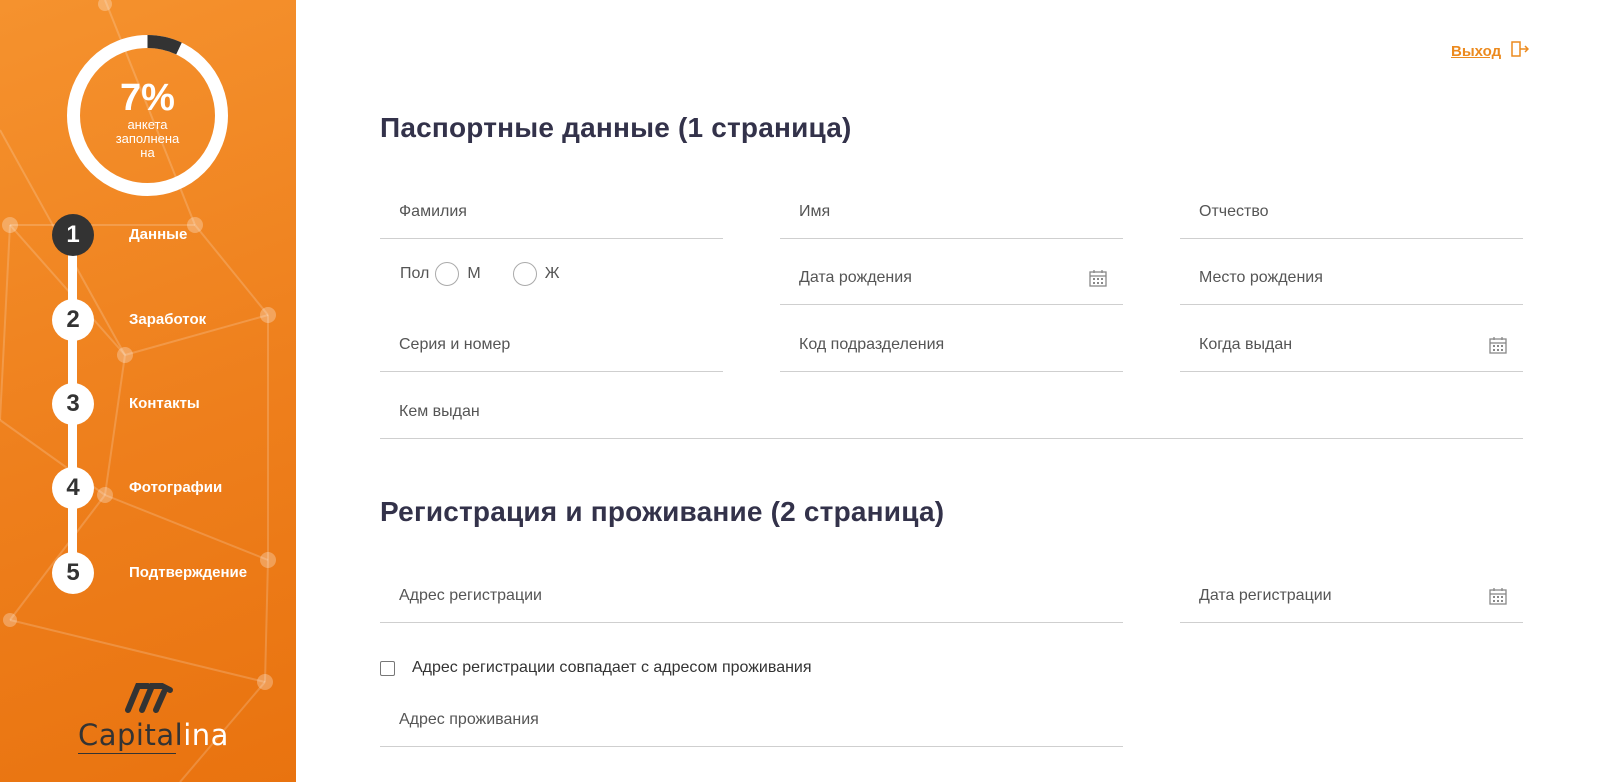 This screenshot has width=1600, height=782. Describe the element at coordinates (493, 274) in the screenshot. I see `gender-radio-group: Пол М Ж` at that location.